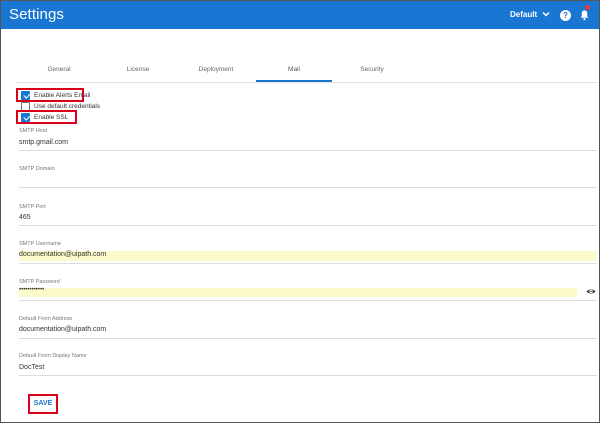  I want to click on smtp-username-label: SMTP Username, so click(40, 244).